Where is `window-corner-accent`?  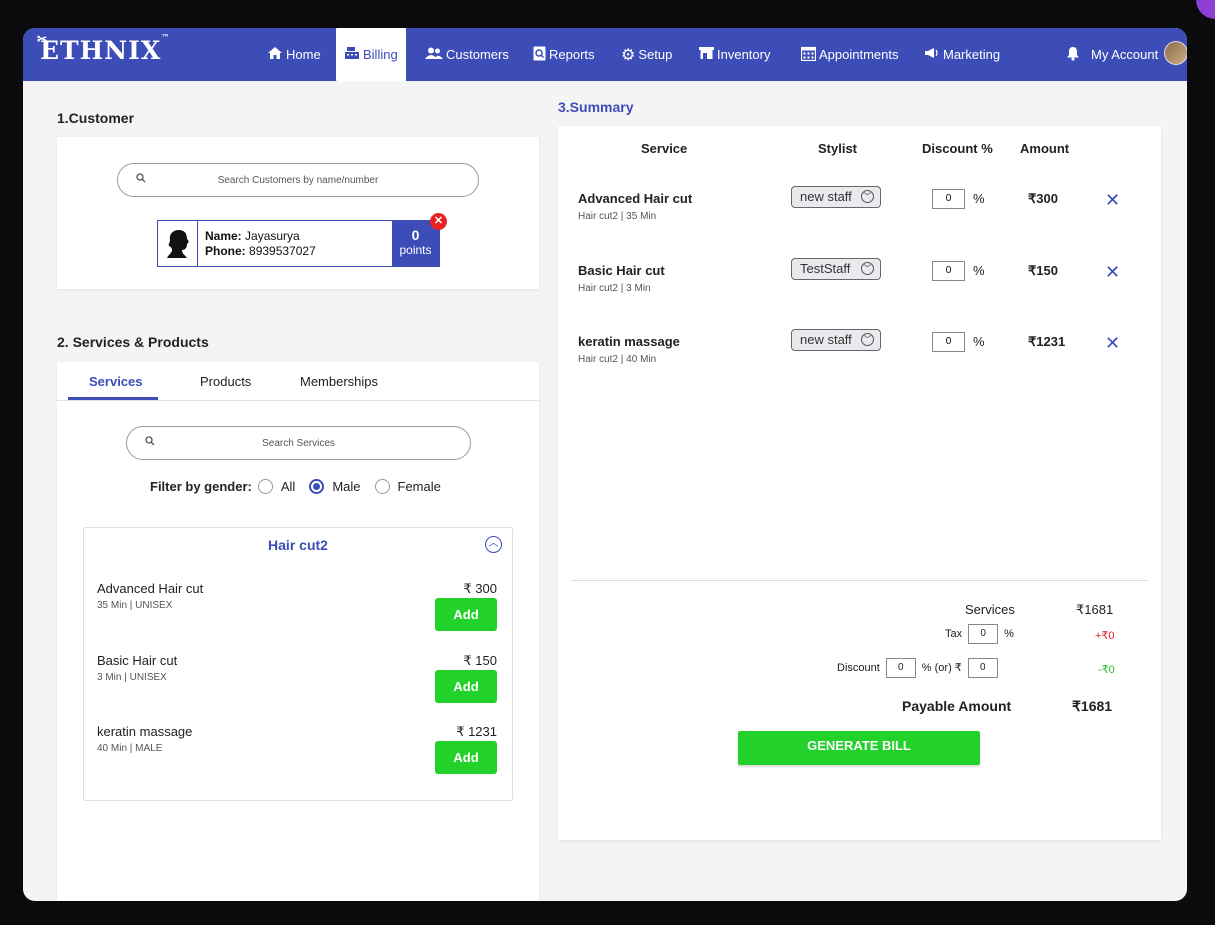
window-corner-accent is located at coordinates (1204, 11).